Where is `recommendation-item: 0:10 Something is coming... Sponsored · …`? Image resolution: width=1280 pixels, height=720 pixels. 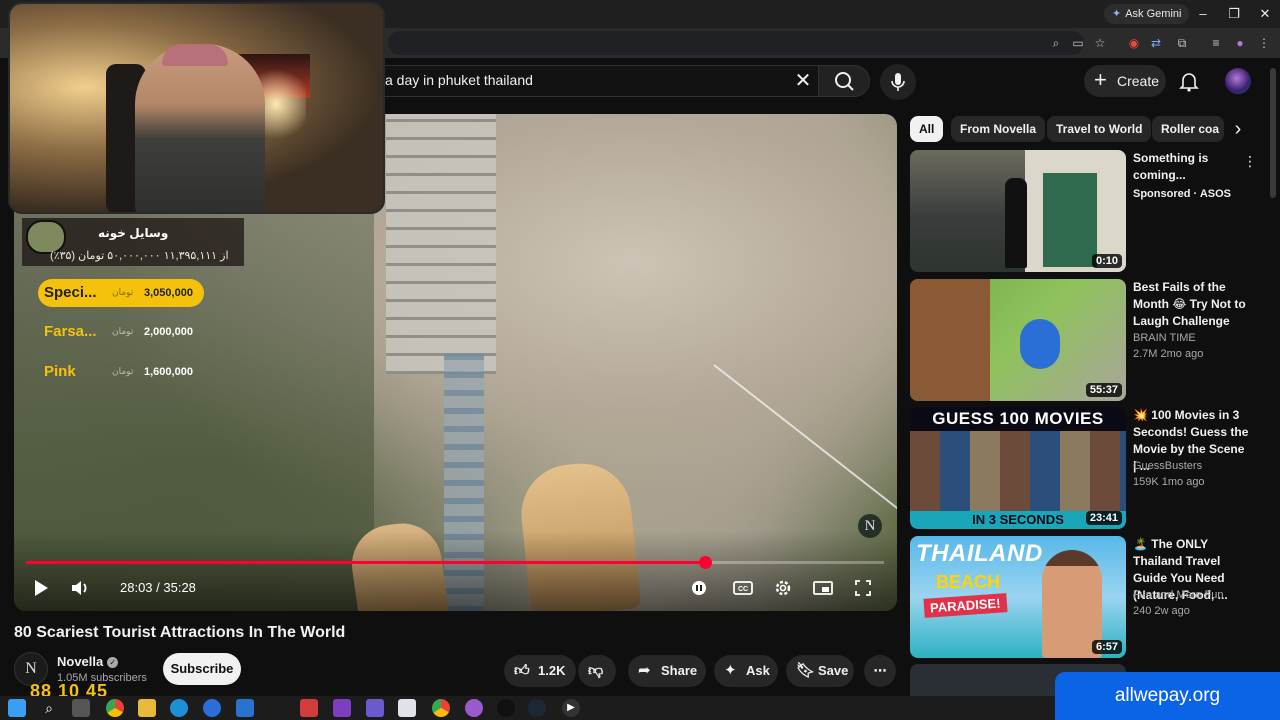
recommendation-item: 0:10 Something is coming... Sponsored · … is located at coordinates (1083, 211).